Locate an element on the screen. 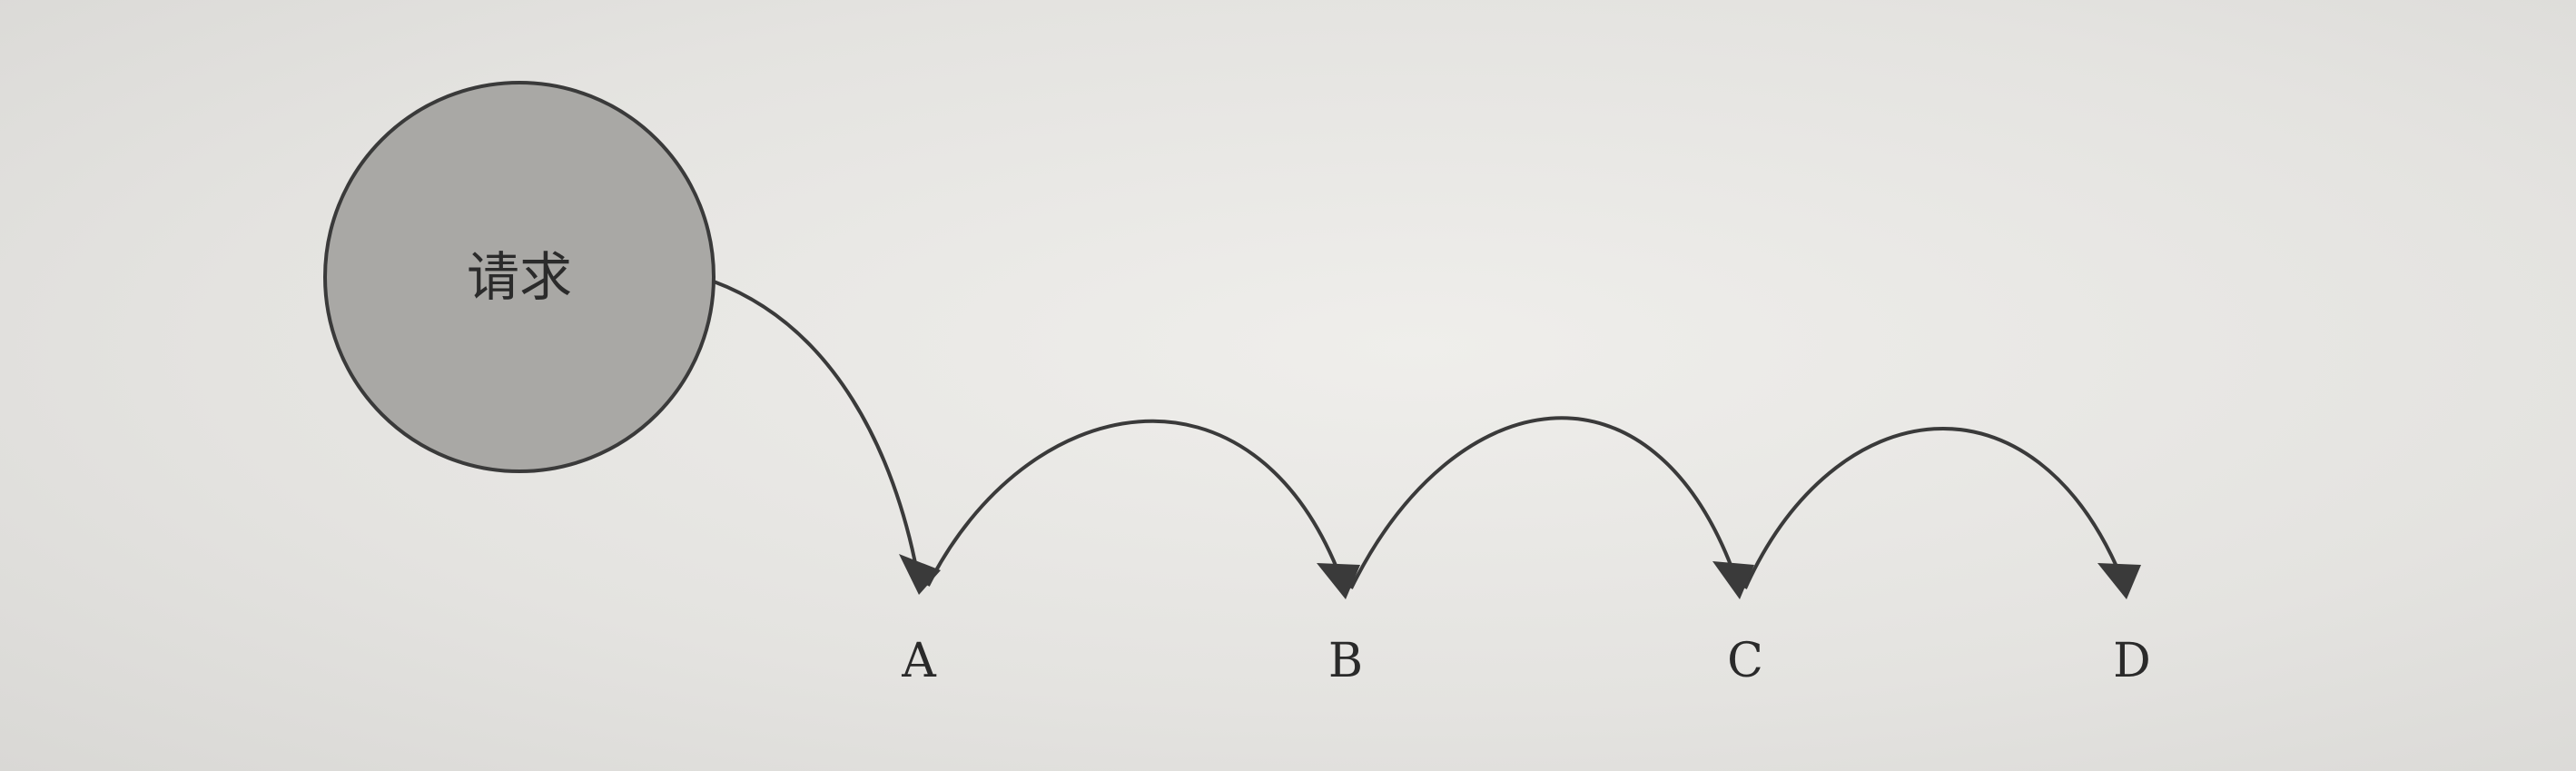 This screenshot has height=771, width=2576. arrowhead-a is located at coordinates (920, 574).